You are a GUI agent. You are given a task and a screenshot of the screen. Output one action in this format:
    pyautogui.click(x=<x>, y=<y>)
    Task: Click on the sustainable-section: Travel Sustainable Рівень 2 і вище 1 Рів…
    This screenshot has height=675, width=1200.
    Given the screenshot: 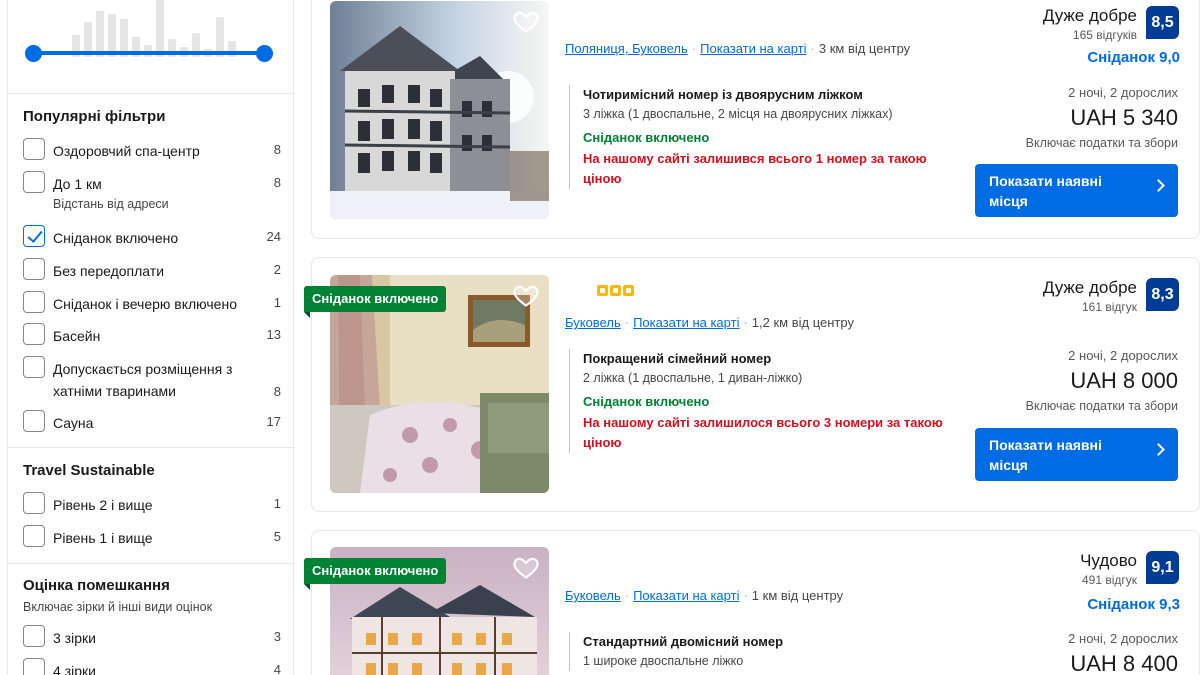 What is the action you would take?
    pyautogui.click(x=151, y=506)
    